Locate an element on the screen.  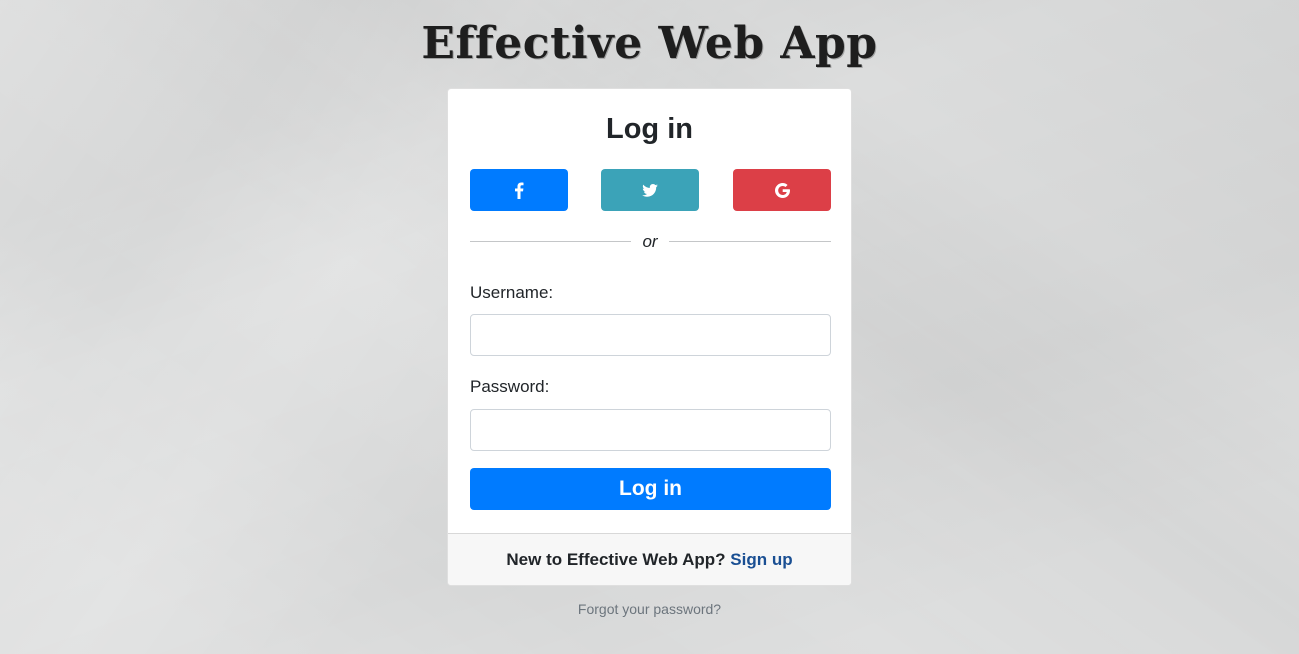
signup-prompt: New to Effective Web App? is located at coordinates (616, 559).